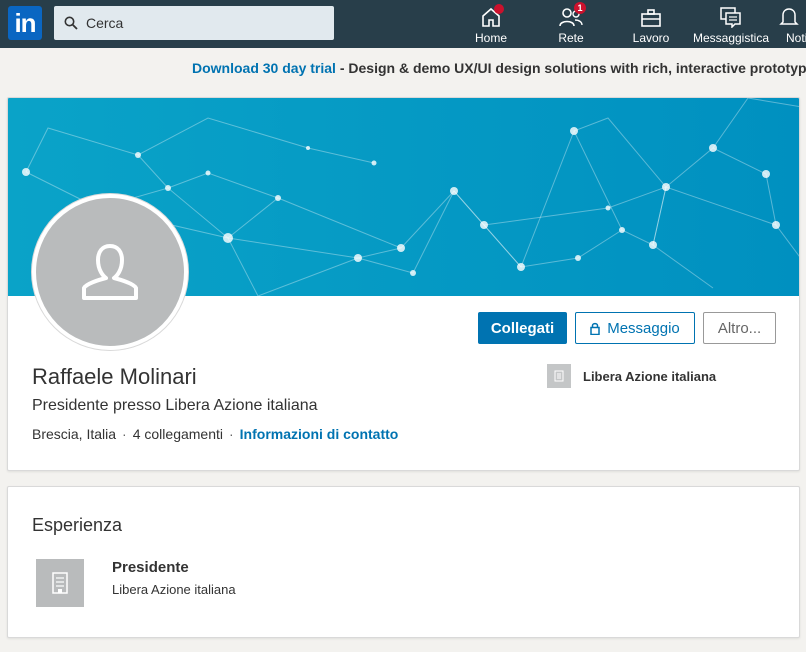 This screenshot has height=652, width=806. I want to click on lock-icon, so click(595, 328).